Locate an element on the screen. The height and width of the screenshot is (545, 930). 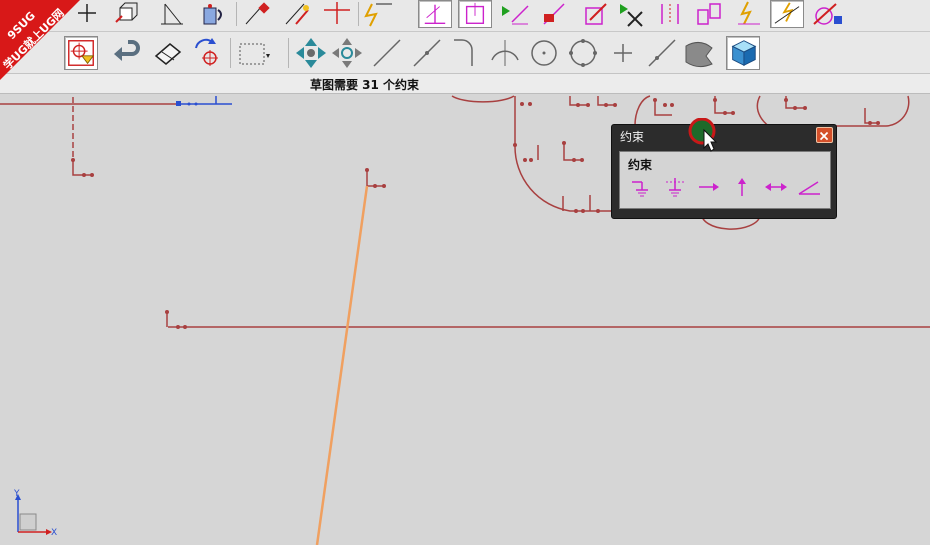
arc-intersect-icon is located at coordinates (505, 53).